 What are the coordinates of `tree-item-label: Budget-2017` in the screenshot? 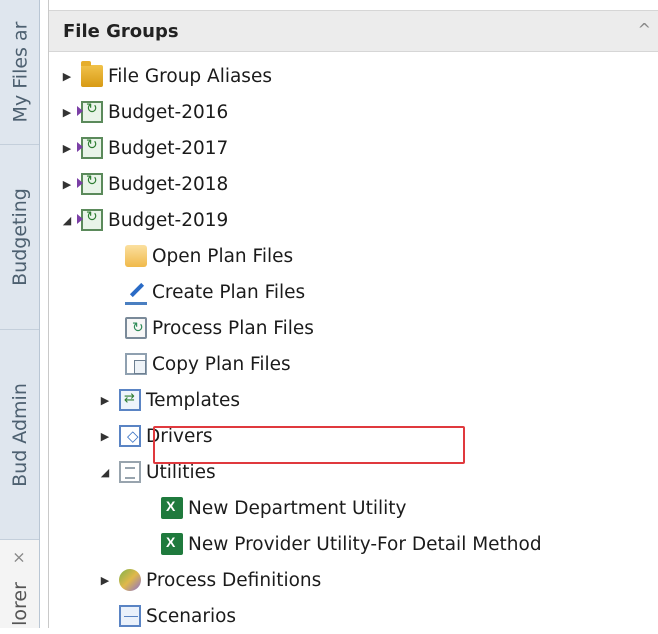 It's located at (168, 148).